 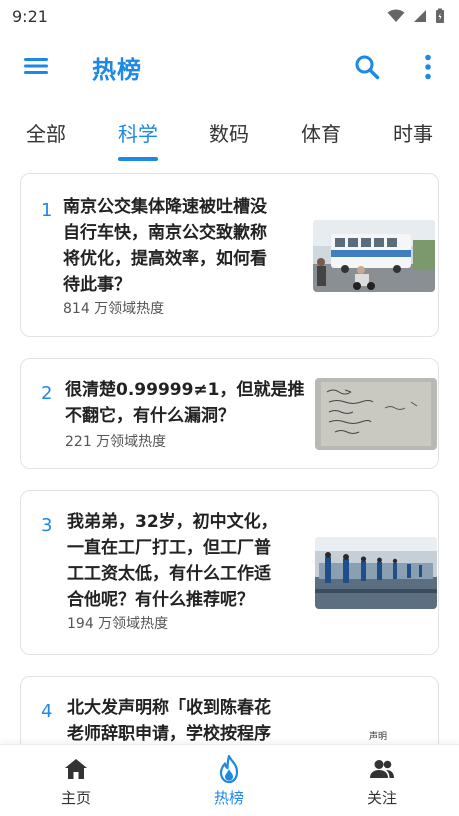 I want to click on nav-home-label: 主页, so click(x=75, y=798).